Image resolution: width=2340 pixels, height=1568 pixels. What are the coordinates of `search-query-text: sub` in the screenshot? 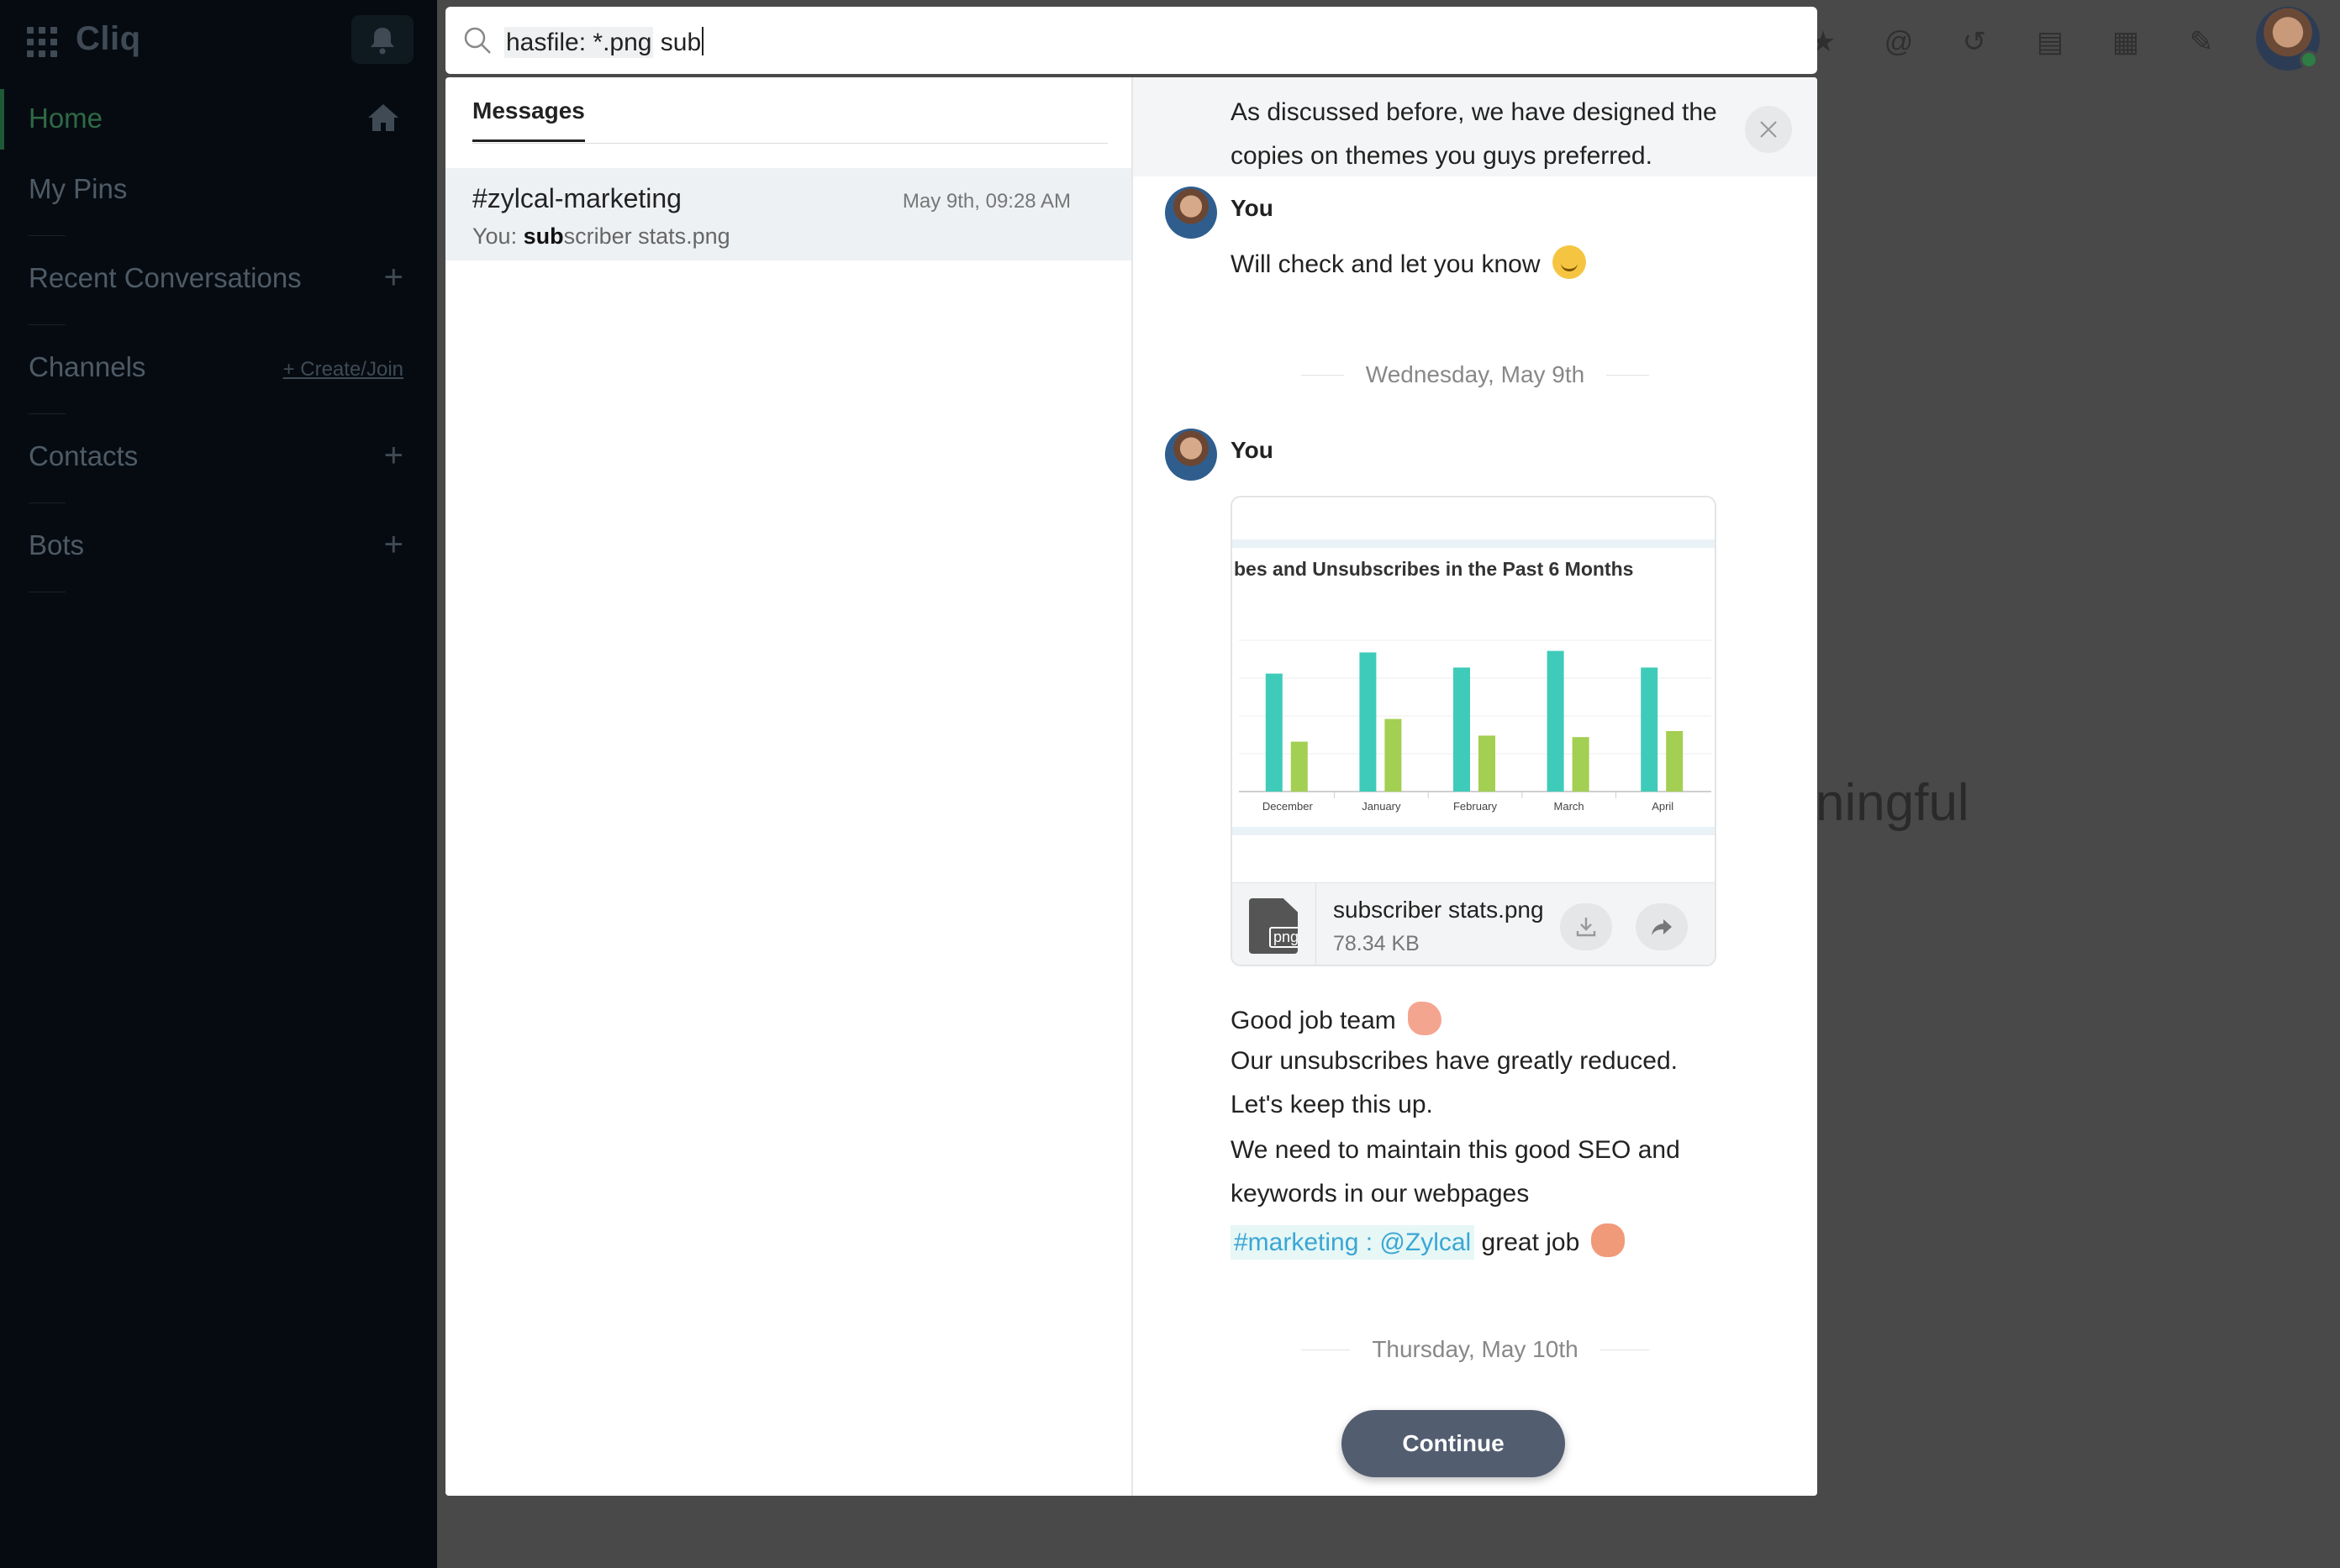 It's located at (678, 42).